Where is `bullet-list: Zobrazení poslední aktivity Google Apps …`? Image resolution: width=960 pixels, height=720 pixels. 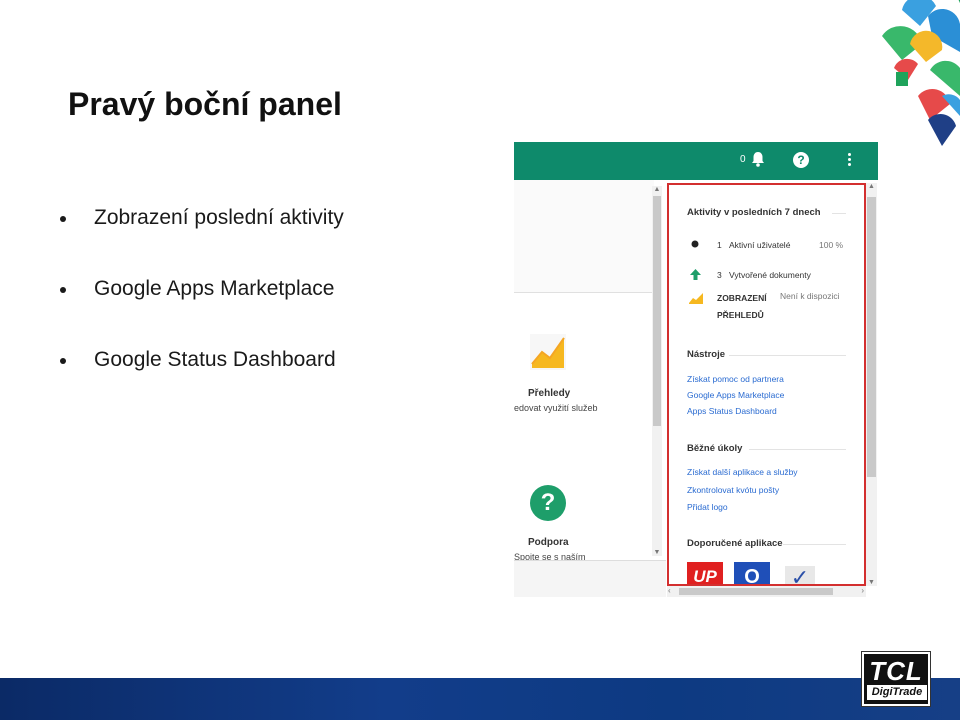
bullet-list: Zobrazení poslední aktivity Google Apps … is located at coordinates (202, 306).